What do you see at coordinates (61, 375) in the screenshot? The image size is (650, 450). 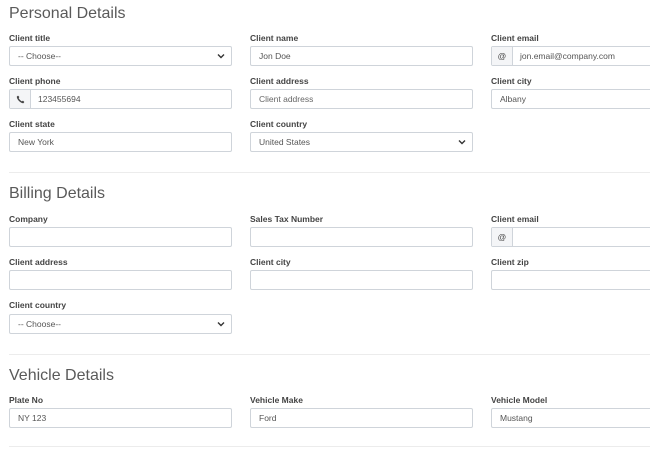 I see `vehicle-details-heading: Vehicle Details` at bounding box center [61, 375].